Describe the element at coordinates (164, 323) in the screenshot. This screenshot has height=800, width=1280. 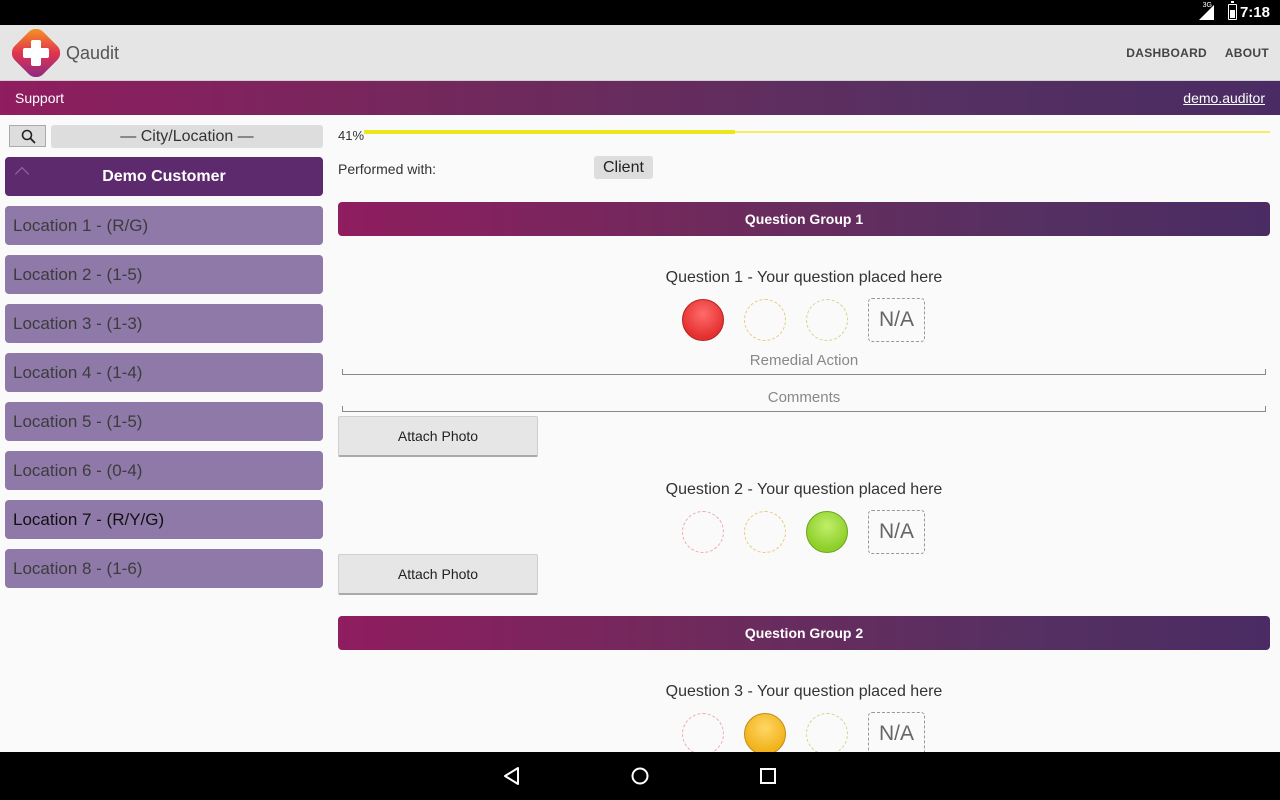
I see `sidebar-item-location-3: Location 3 - (1-3)` at that location.